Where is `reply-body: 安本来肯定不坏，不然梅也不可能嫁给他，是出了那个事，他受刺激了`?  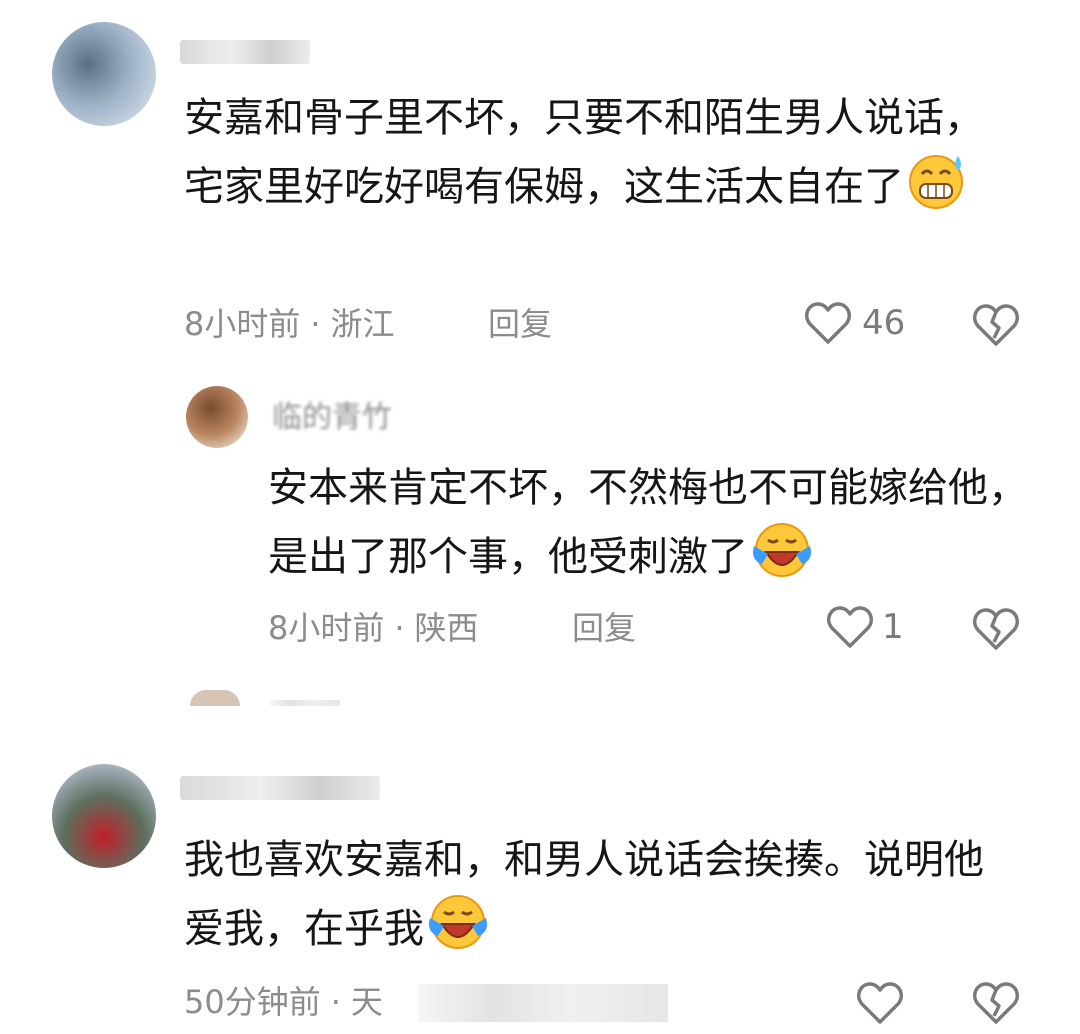
reply-body: 安本来肯定不坏，不然梅也不可能嫁给他，是出了那个事，他受刺激了 is located at coordinates (648, 522).